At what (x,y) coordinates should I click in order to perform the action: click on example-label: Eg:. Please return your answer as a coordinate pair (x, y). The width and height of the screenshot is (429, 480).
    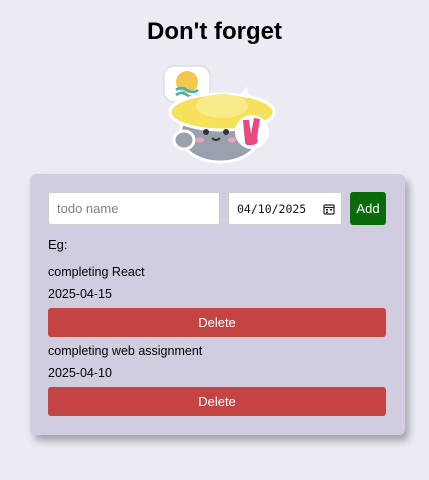
    Looking at the image, I should click on (58, 244).